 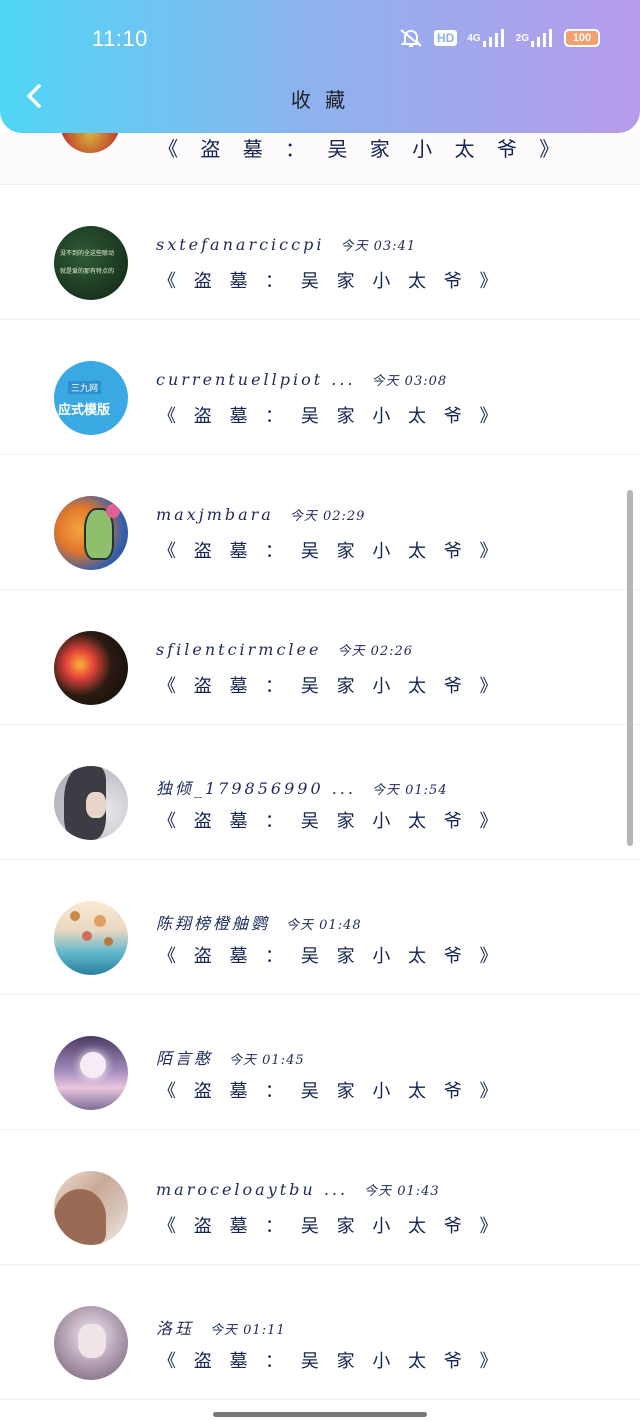 What do you see at coordinates (320, 1414) in the screenshot?
I see `home-indicator` at bounding box center [320, 1414].